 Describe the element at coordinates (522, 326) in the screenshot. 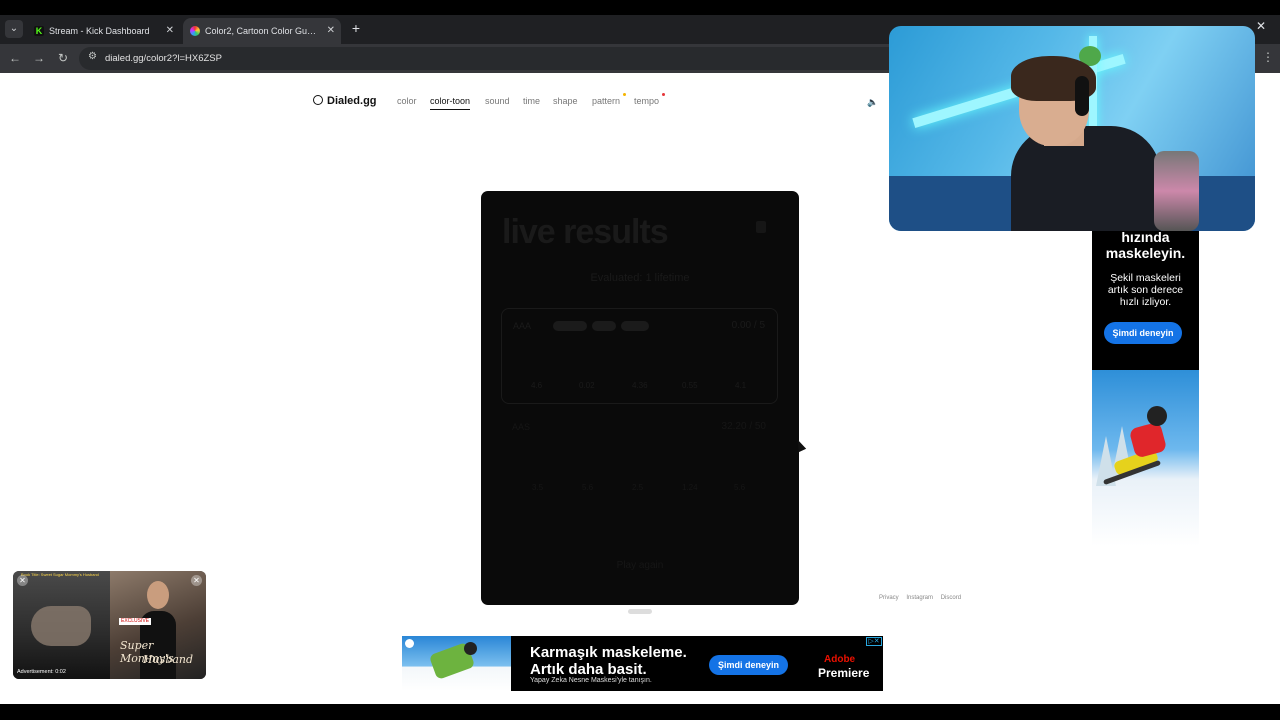

I see `player-name: AAA` at that location.